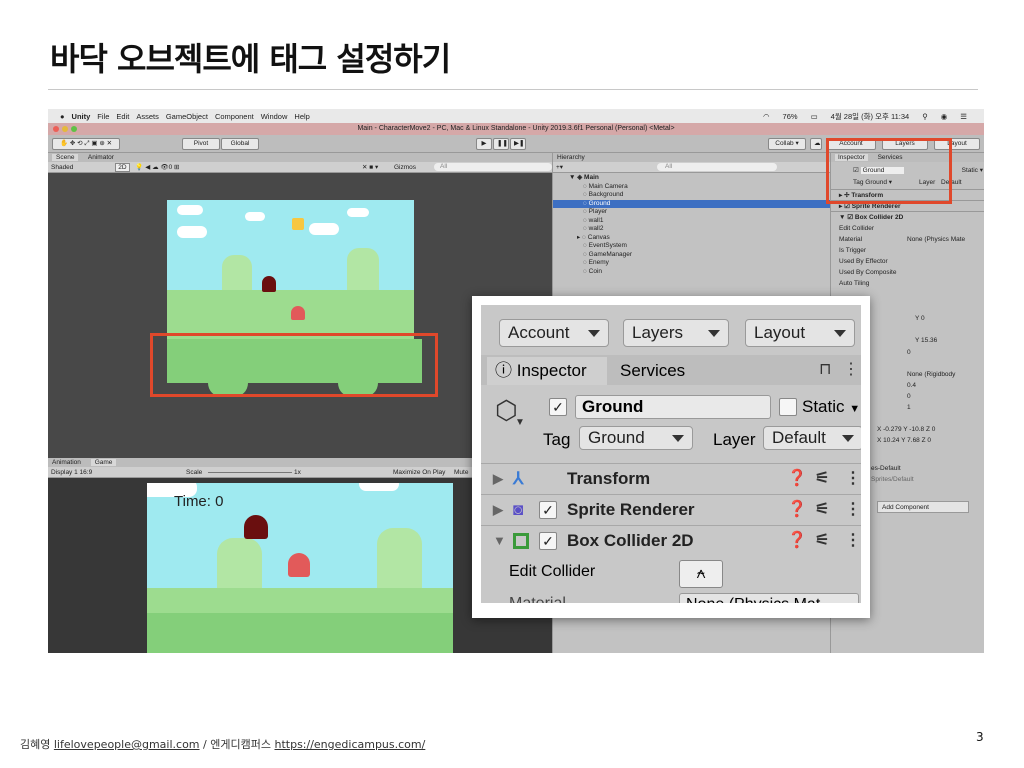 The height and width of the screenshot is (768, 1024). I want to click on scale-slider, so click(250, 472).